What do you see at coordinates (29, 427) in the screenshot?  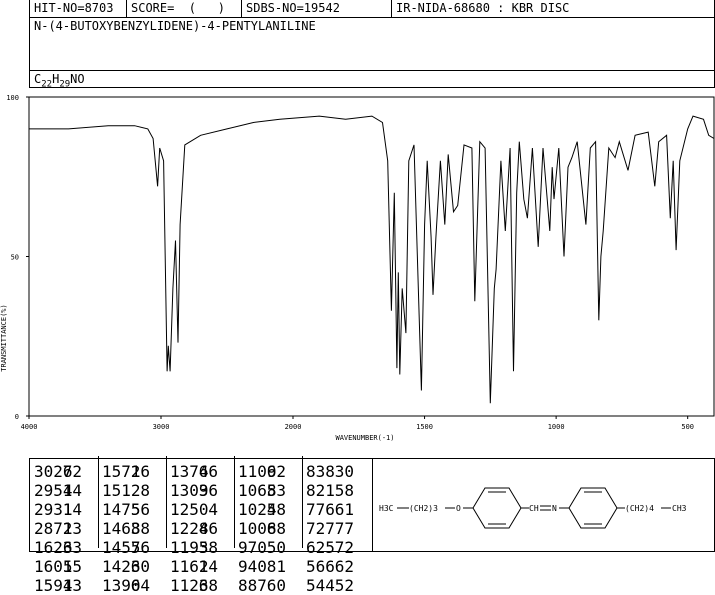 I see `x-tick-label: 4000` at bounding box center [29, 427].